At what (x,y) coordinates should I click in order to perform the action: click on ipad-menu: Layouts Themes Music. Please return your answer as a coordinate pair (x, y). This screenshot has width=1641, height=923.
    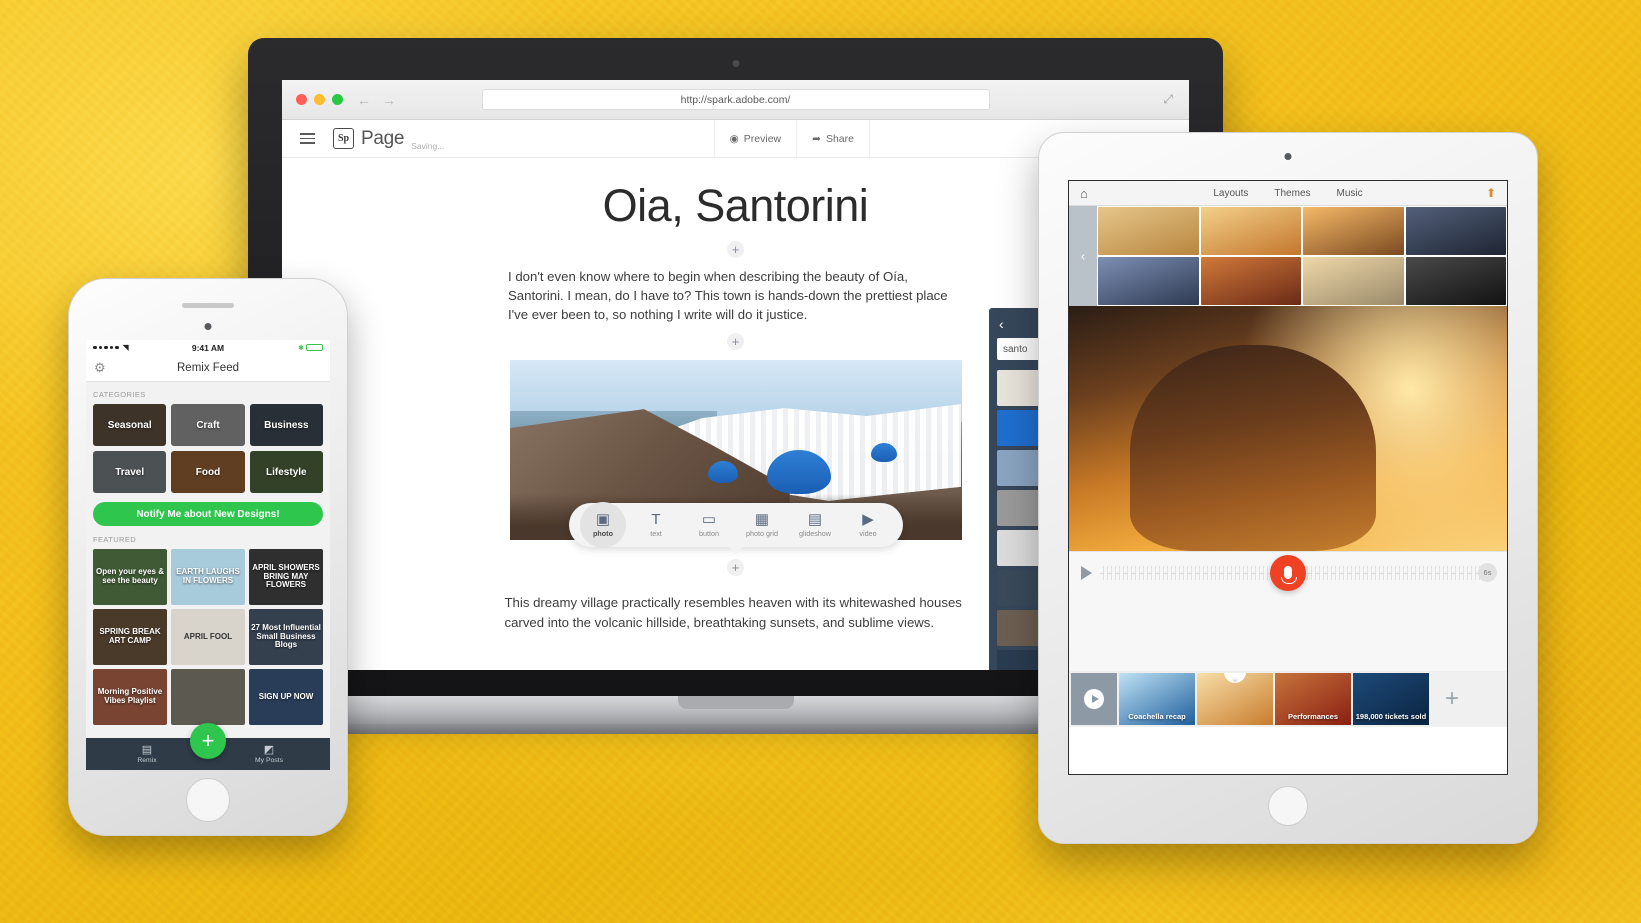
    Looking at the image, I should click on (1287, 193).